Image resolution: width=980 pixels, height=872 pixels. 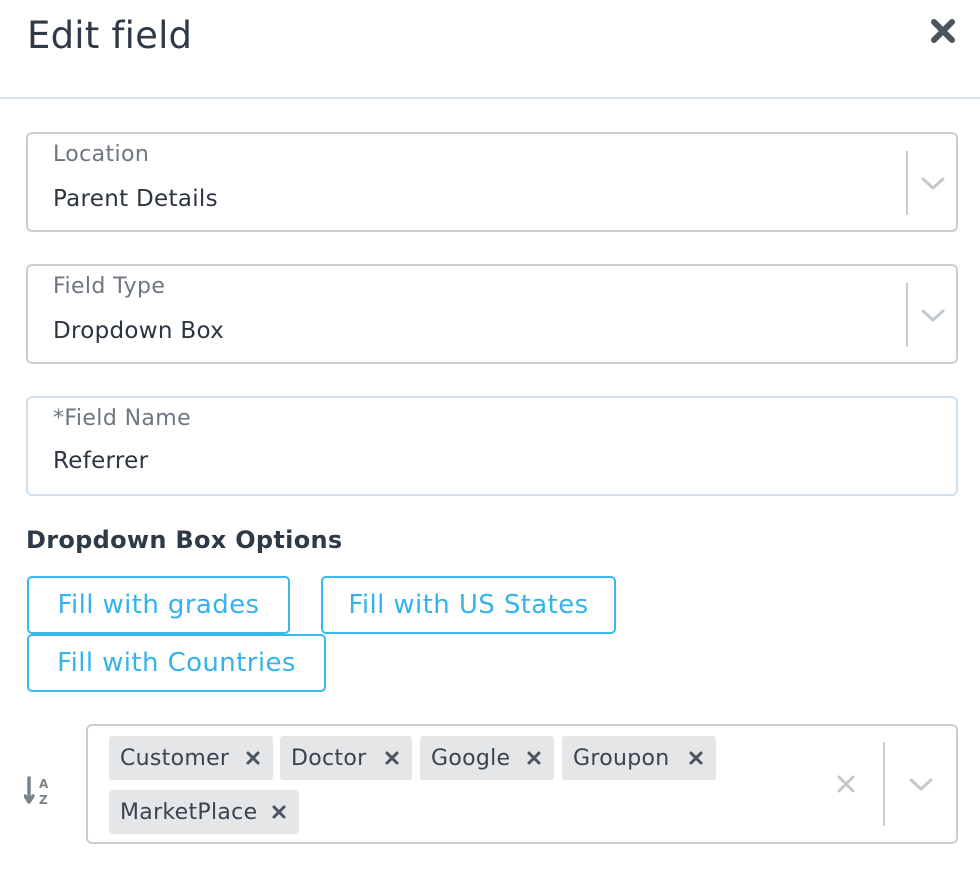 What do you see at coordinates (621, 758) in the screenshot?
I see `tag-label: Groupon` at bounding box center [621, 758].